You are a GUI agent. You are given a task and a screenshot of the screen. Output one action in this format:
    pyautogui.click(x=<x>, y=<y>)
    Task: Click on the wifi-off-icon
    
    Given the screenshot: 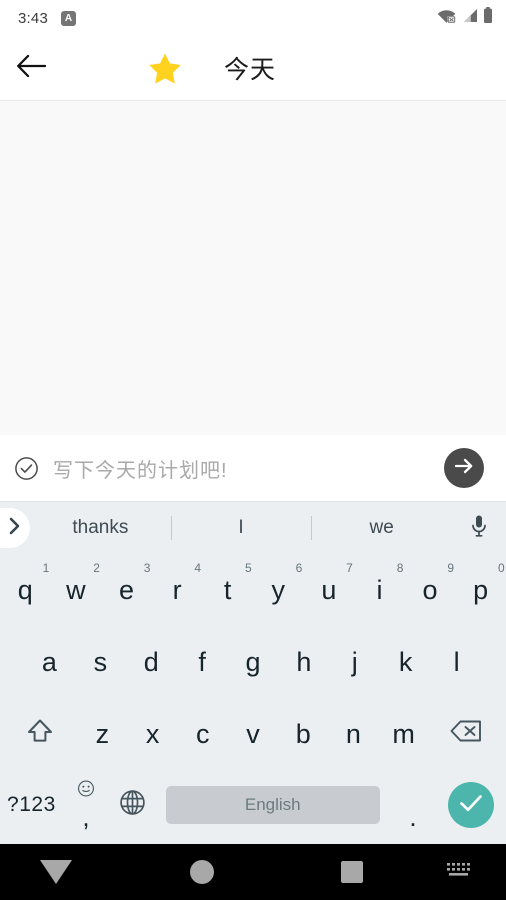 What is the action you would take?
    pyautogui.click(x=446, y=18)
    